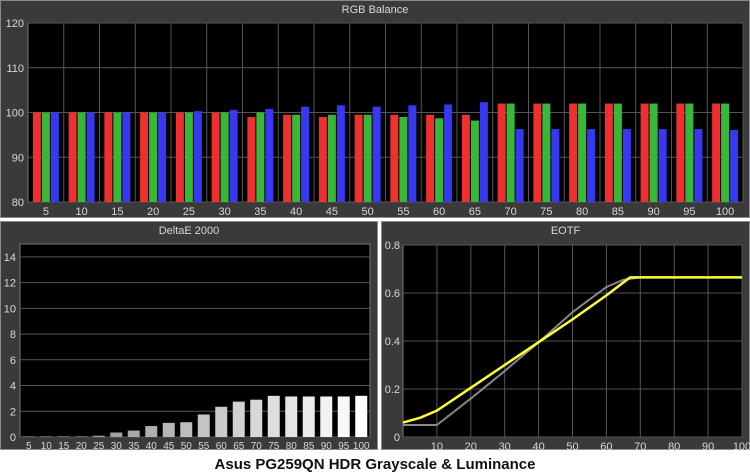  I want to click on x-tick-label: 5, so click(46, 212).